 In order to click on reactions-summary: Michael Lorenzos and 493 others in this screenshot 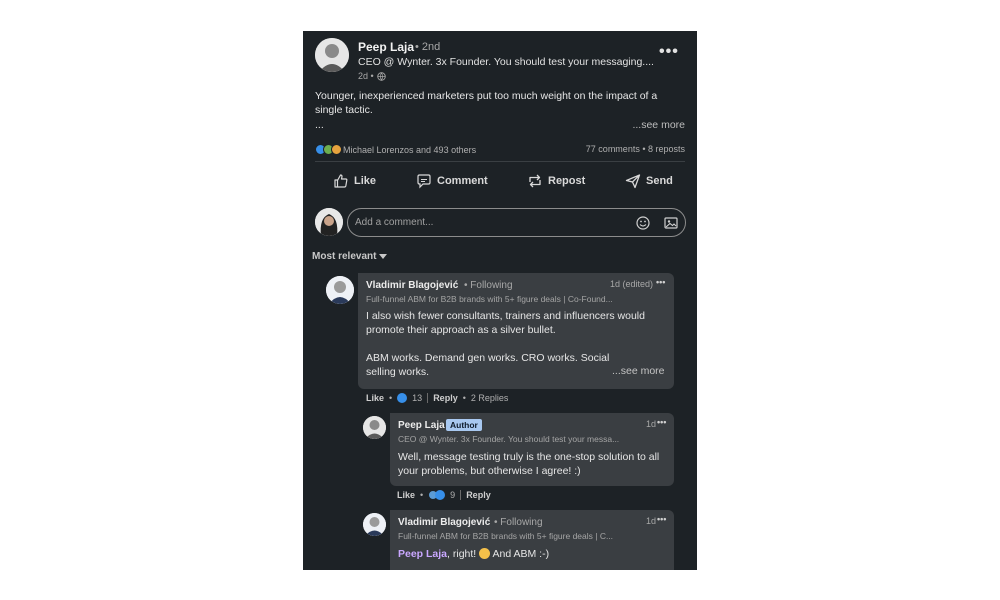, I will do `click(395, 149)`.